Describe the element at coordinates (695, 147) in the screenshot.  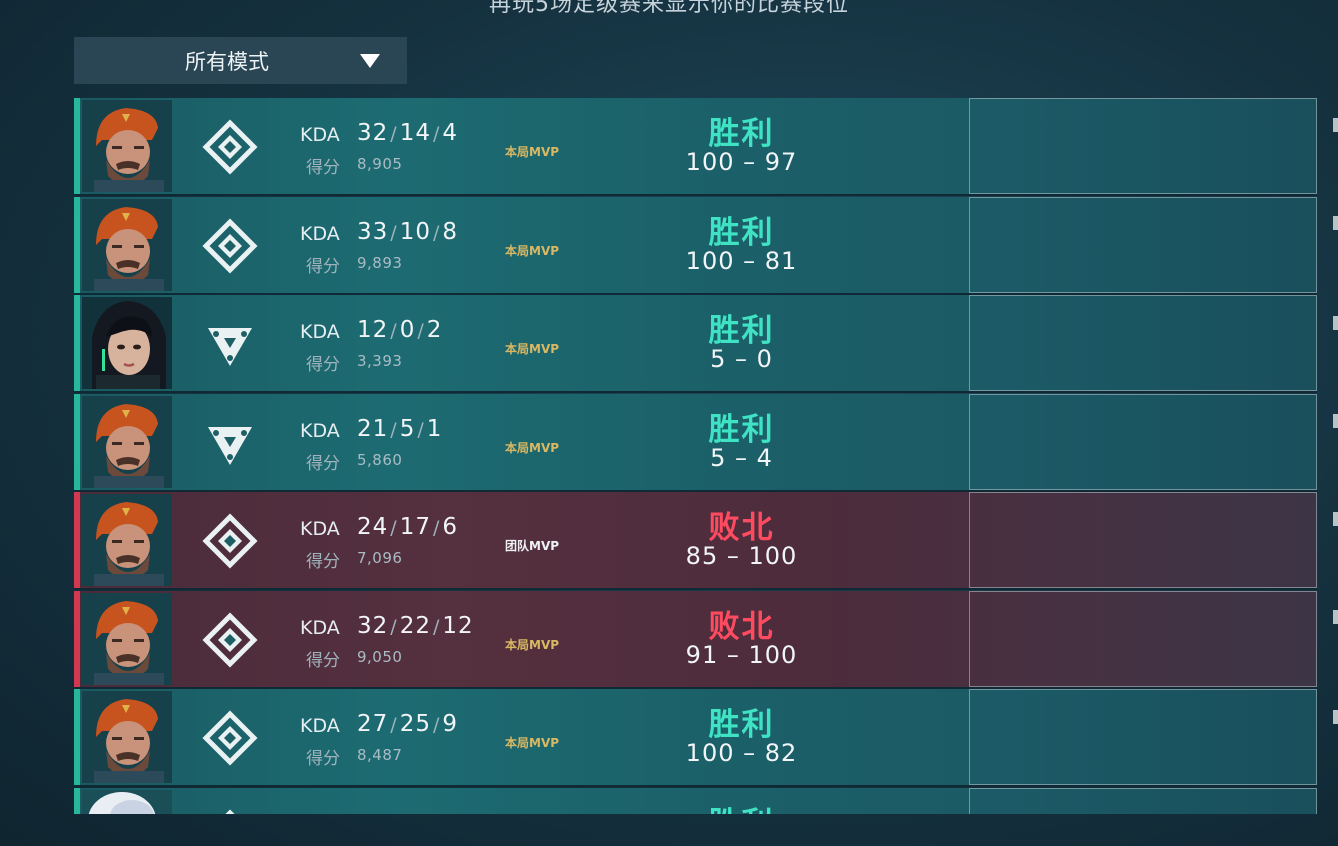
I see `match-row: KDA 32/14/4 得分 8,905 本局MVP 胜利 100 – 97` at that location.